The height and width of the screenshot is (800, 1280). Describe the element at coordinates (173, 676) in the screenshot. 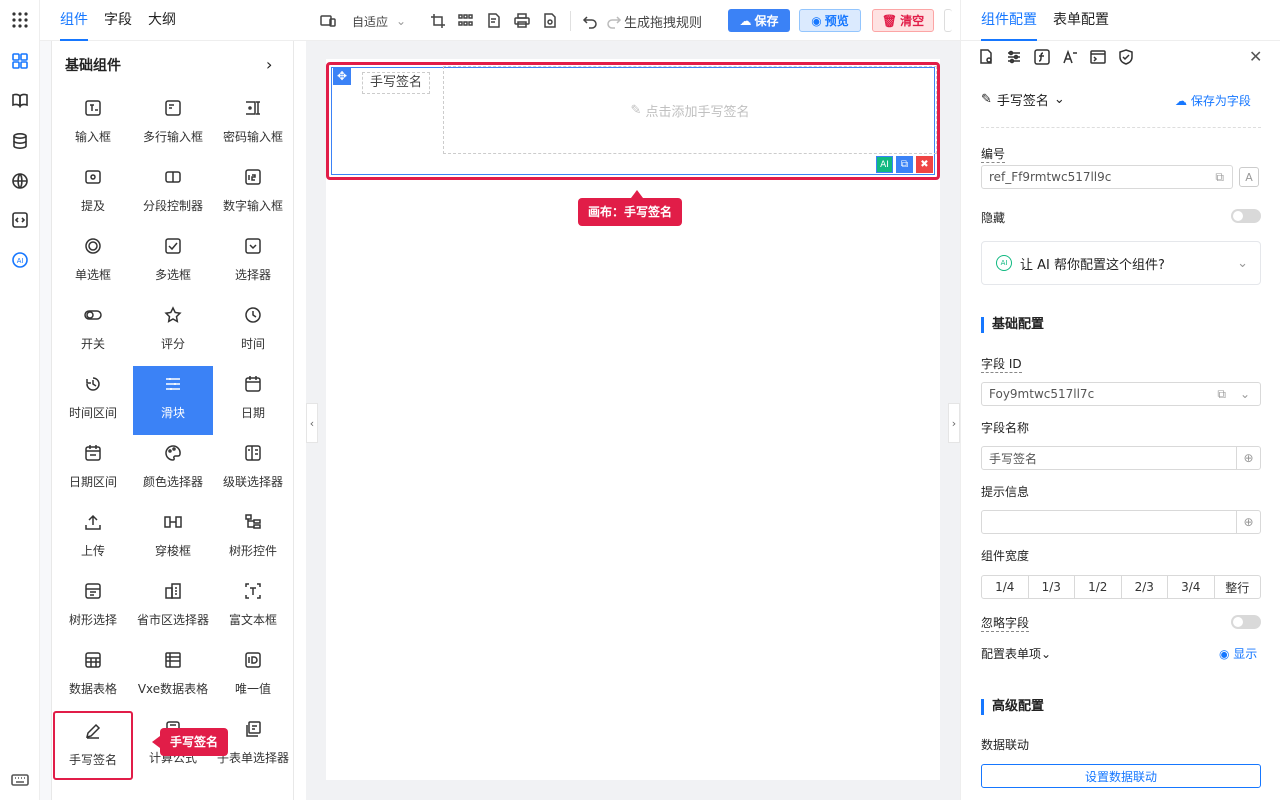

I see `component-item: Vxe数据表格` at that location.